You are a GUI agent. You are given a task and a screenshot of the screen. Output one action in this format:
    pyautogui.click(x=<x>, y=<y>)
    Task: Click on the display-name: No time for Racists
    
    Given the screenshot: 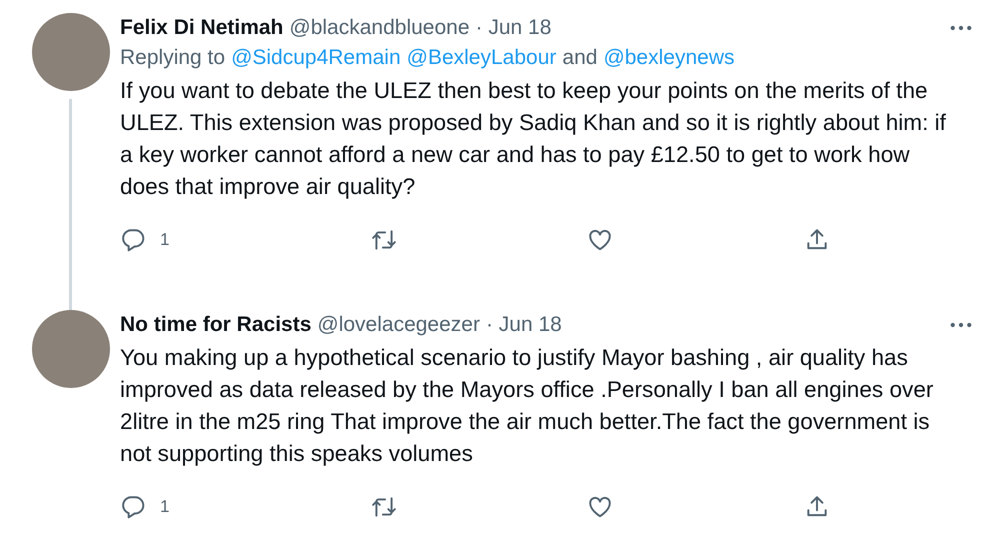 What is the action you would take?
    pyautogui.click(x=216, y=325)
    